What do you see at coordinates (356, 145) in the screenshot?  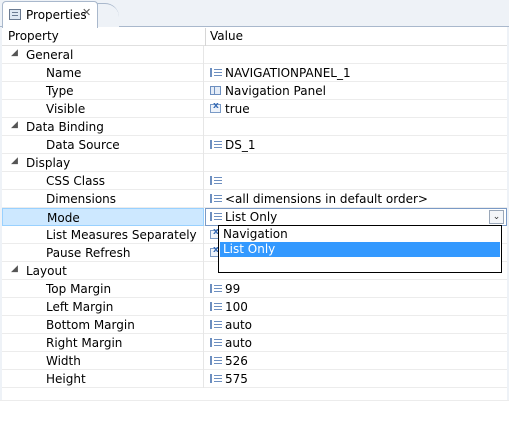 I see `value-cell: DS_1` at bounding box center [356, 145].